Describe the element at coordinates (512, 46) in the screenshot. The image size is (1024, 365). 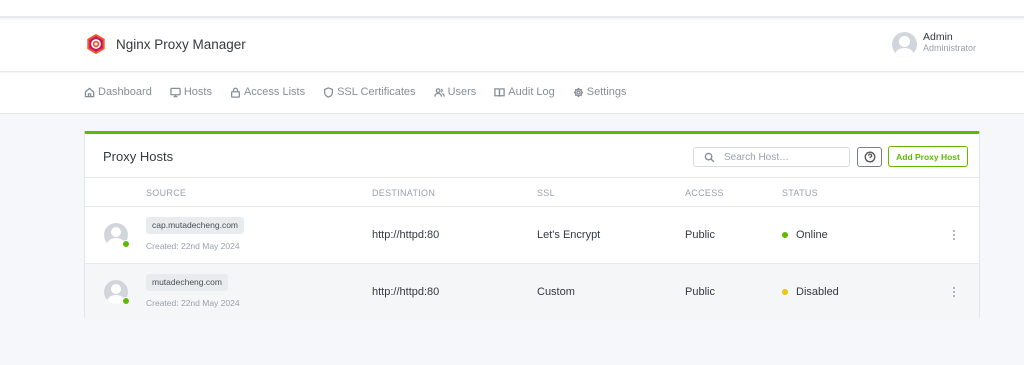
I see `header: Nginx Proxy Manager Admin Administrator` at that location.